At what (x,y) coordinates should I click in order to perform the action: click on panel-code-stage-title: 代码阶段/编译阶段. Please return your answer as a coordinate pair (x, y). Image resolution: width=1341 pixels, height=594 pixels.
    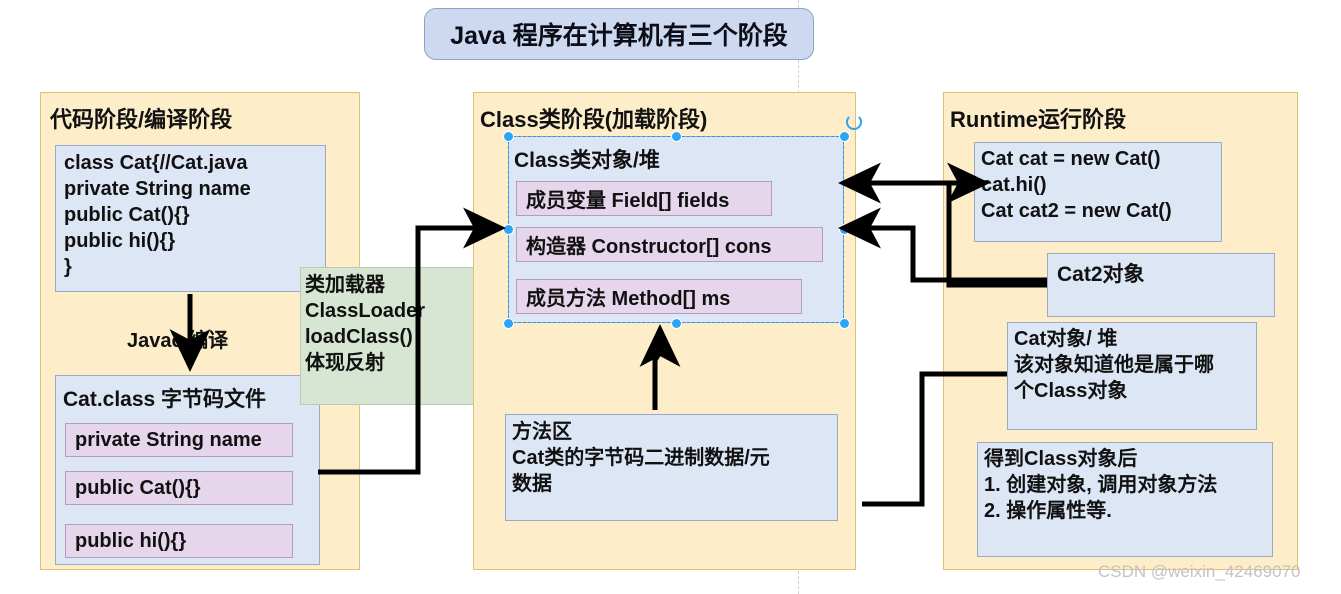
    Looking at the image, I should click on (141, 119).